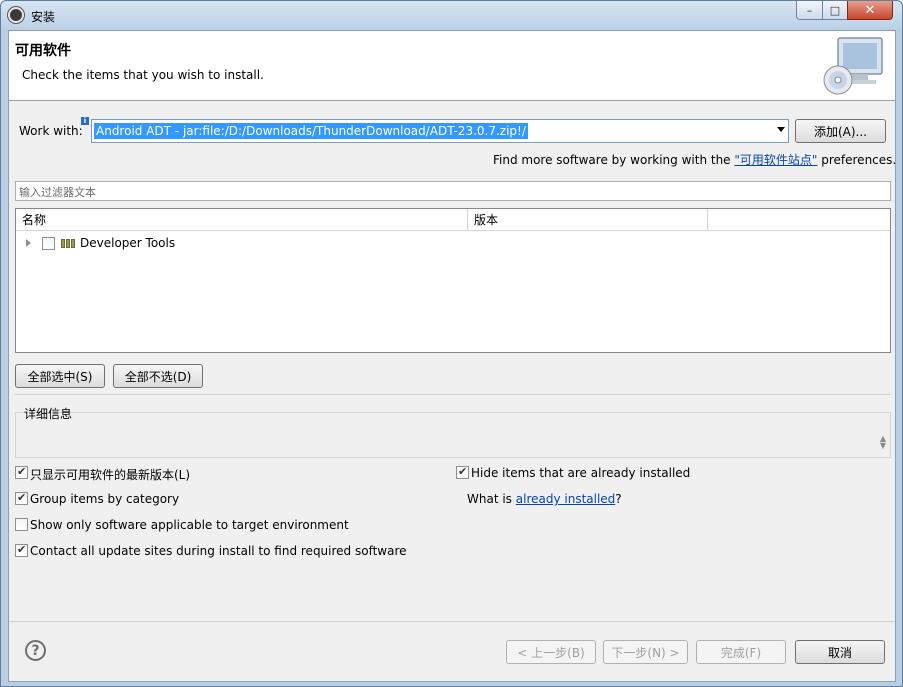 The image size is (903, 687). What do you see at coordinates (68, 243) in the screenshot?
I see `category-icon` at bounding box center [68, 243].